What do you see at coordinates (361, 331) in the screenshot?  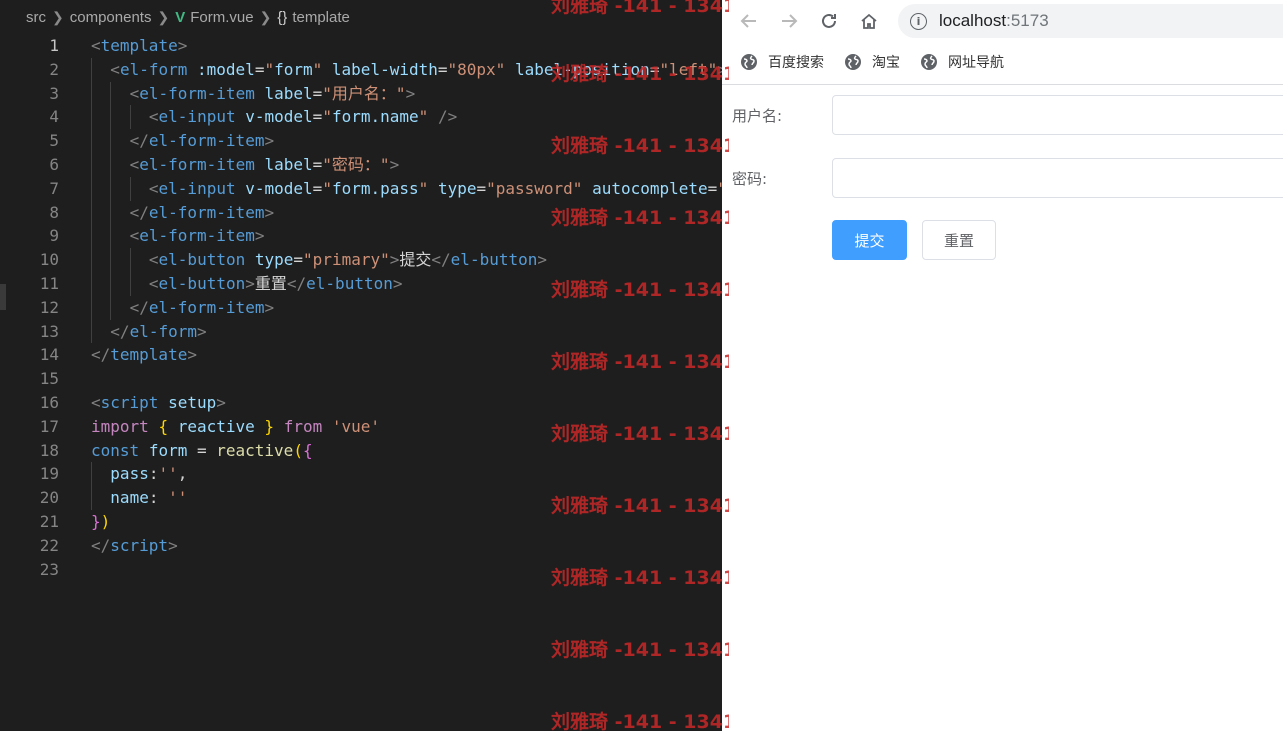 I see `code-line: 13 </el-form>` at bounding box center [361, 331].